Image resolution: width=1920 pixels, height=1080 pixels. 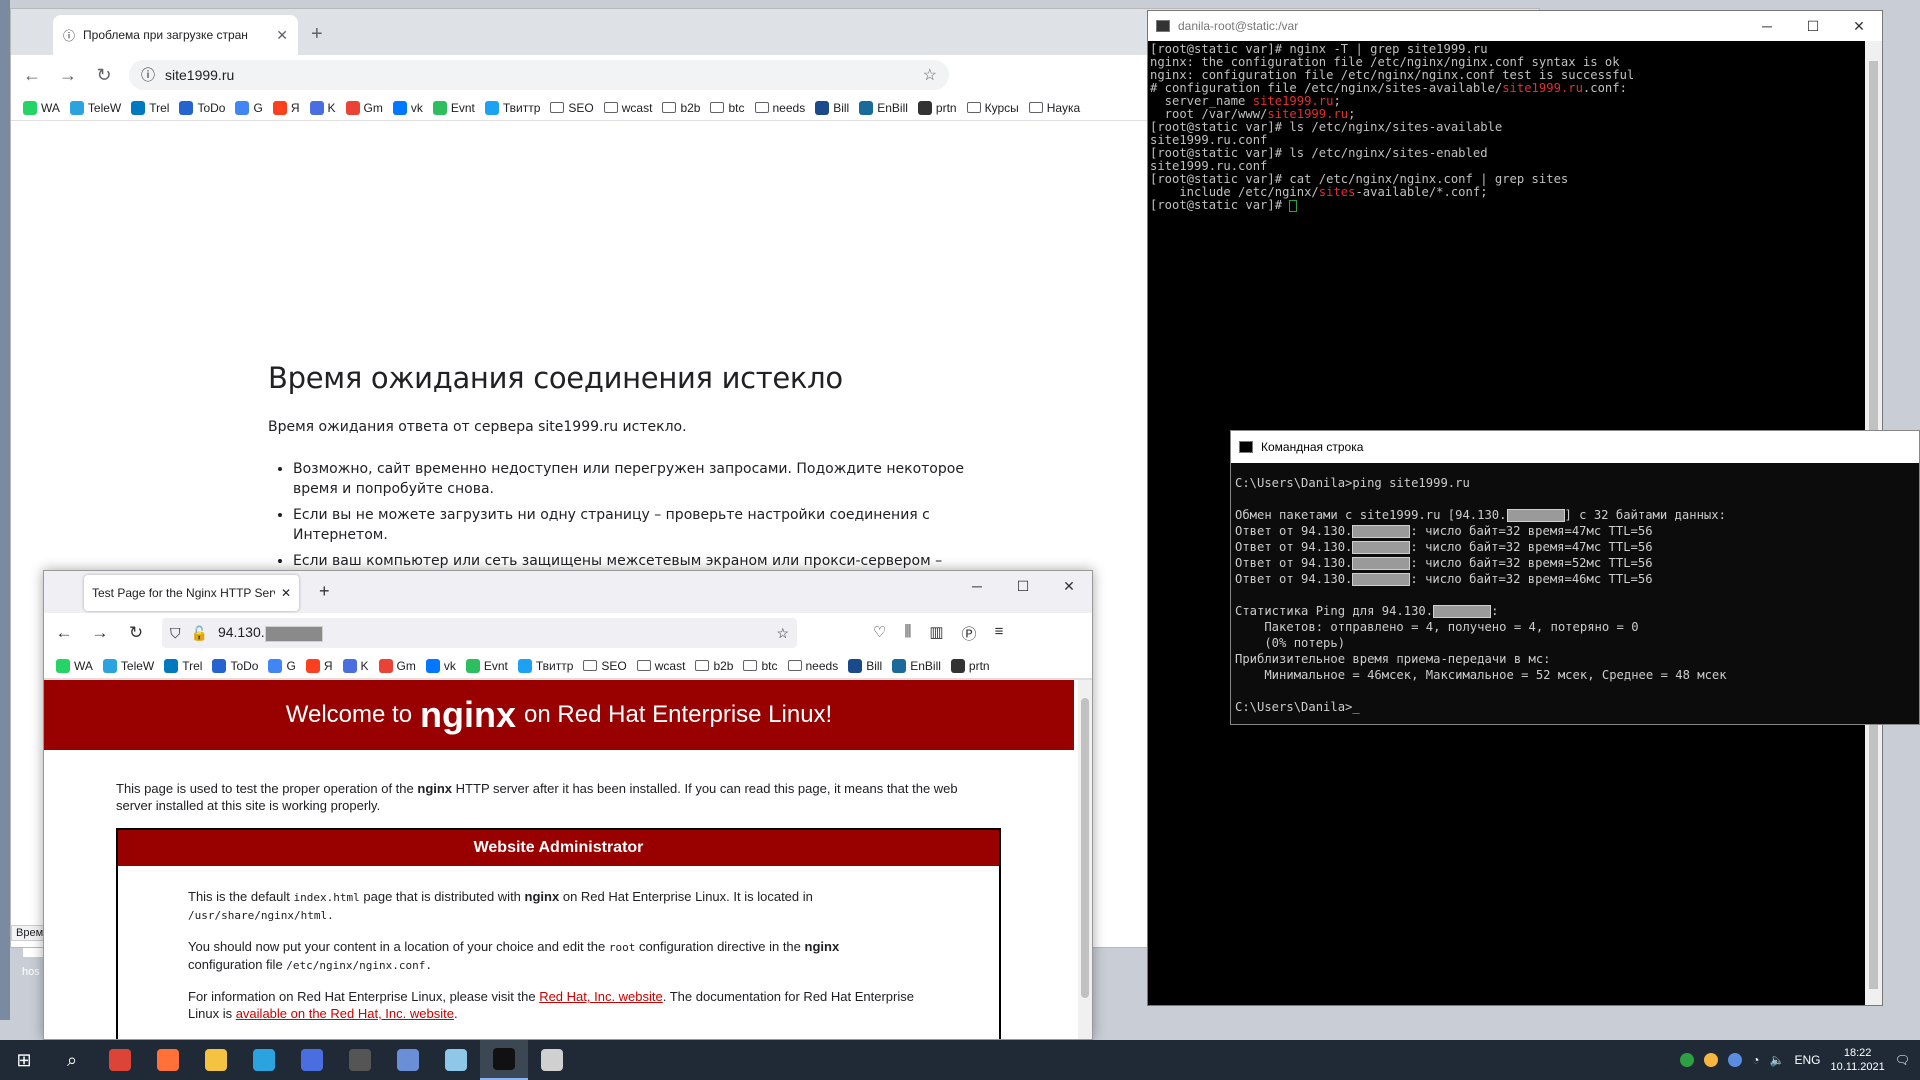 I want to click on bookmark-20: Наука, so click(x=1054, y=107).